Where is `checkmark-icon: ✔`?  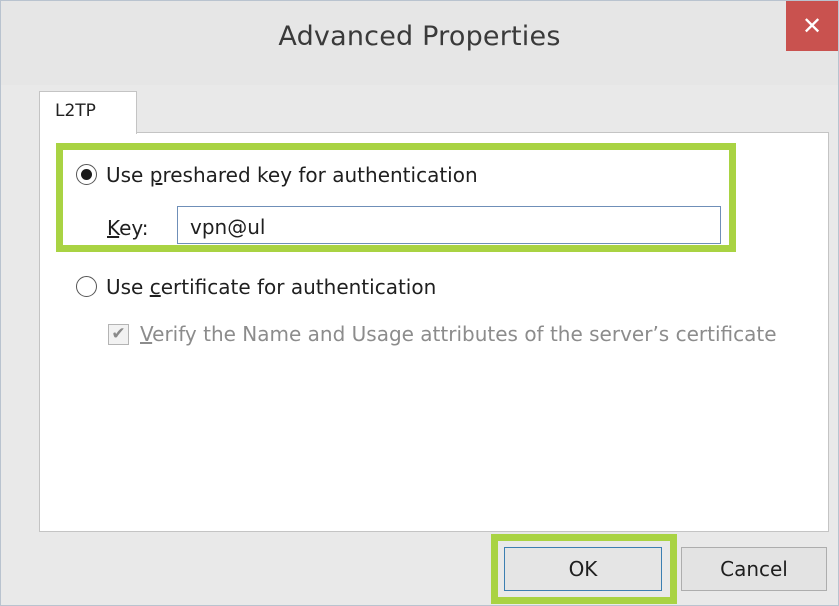 checkmark-icon: ✔ is located at coordinates (118, 334).